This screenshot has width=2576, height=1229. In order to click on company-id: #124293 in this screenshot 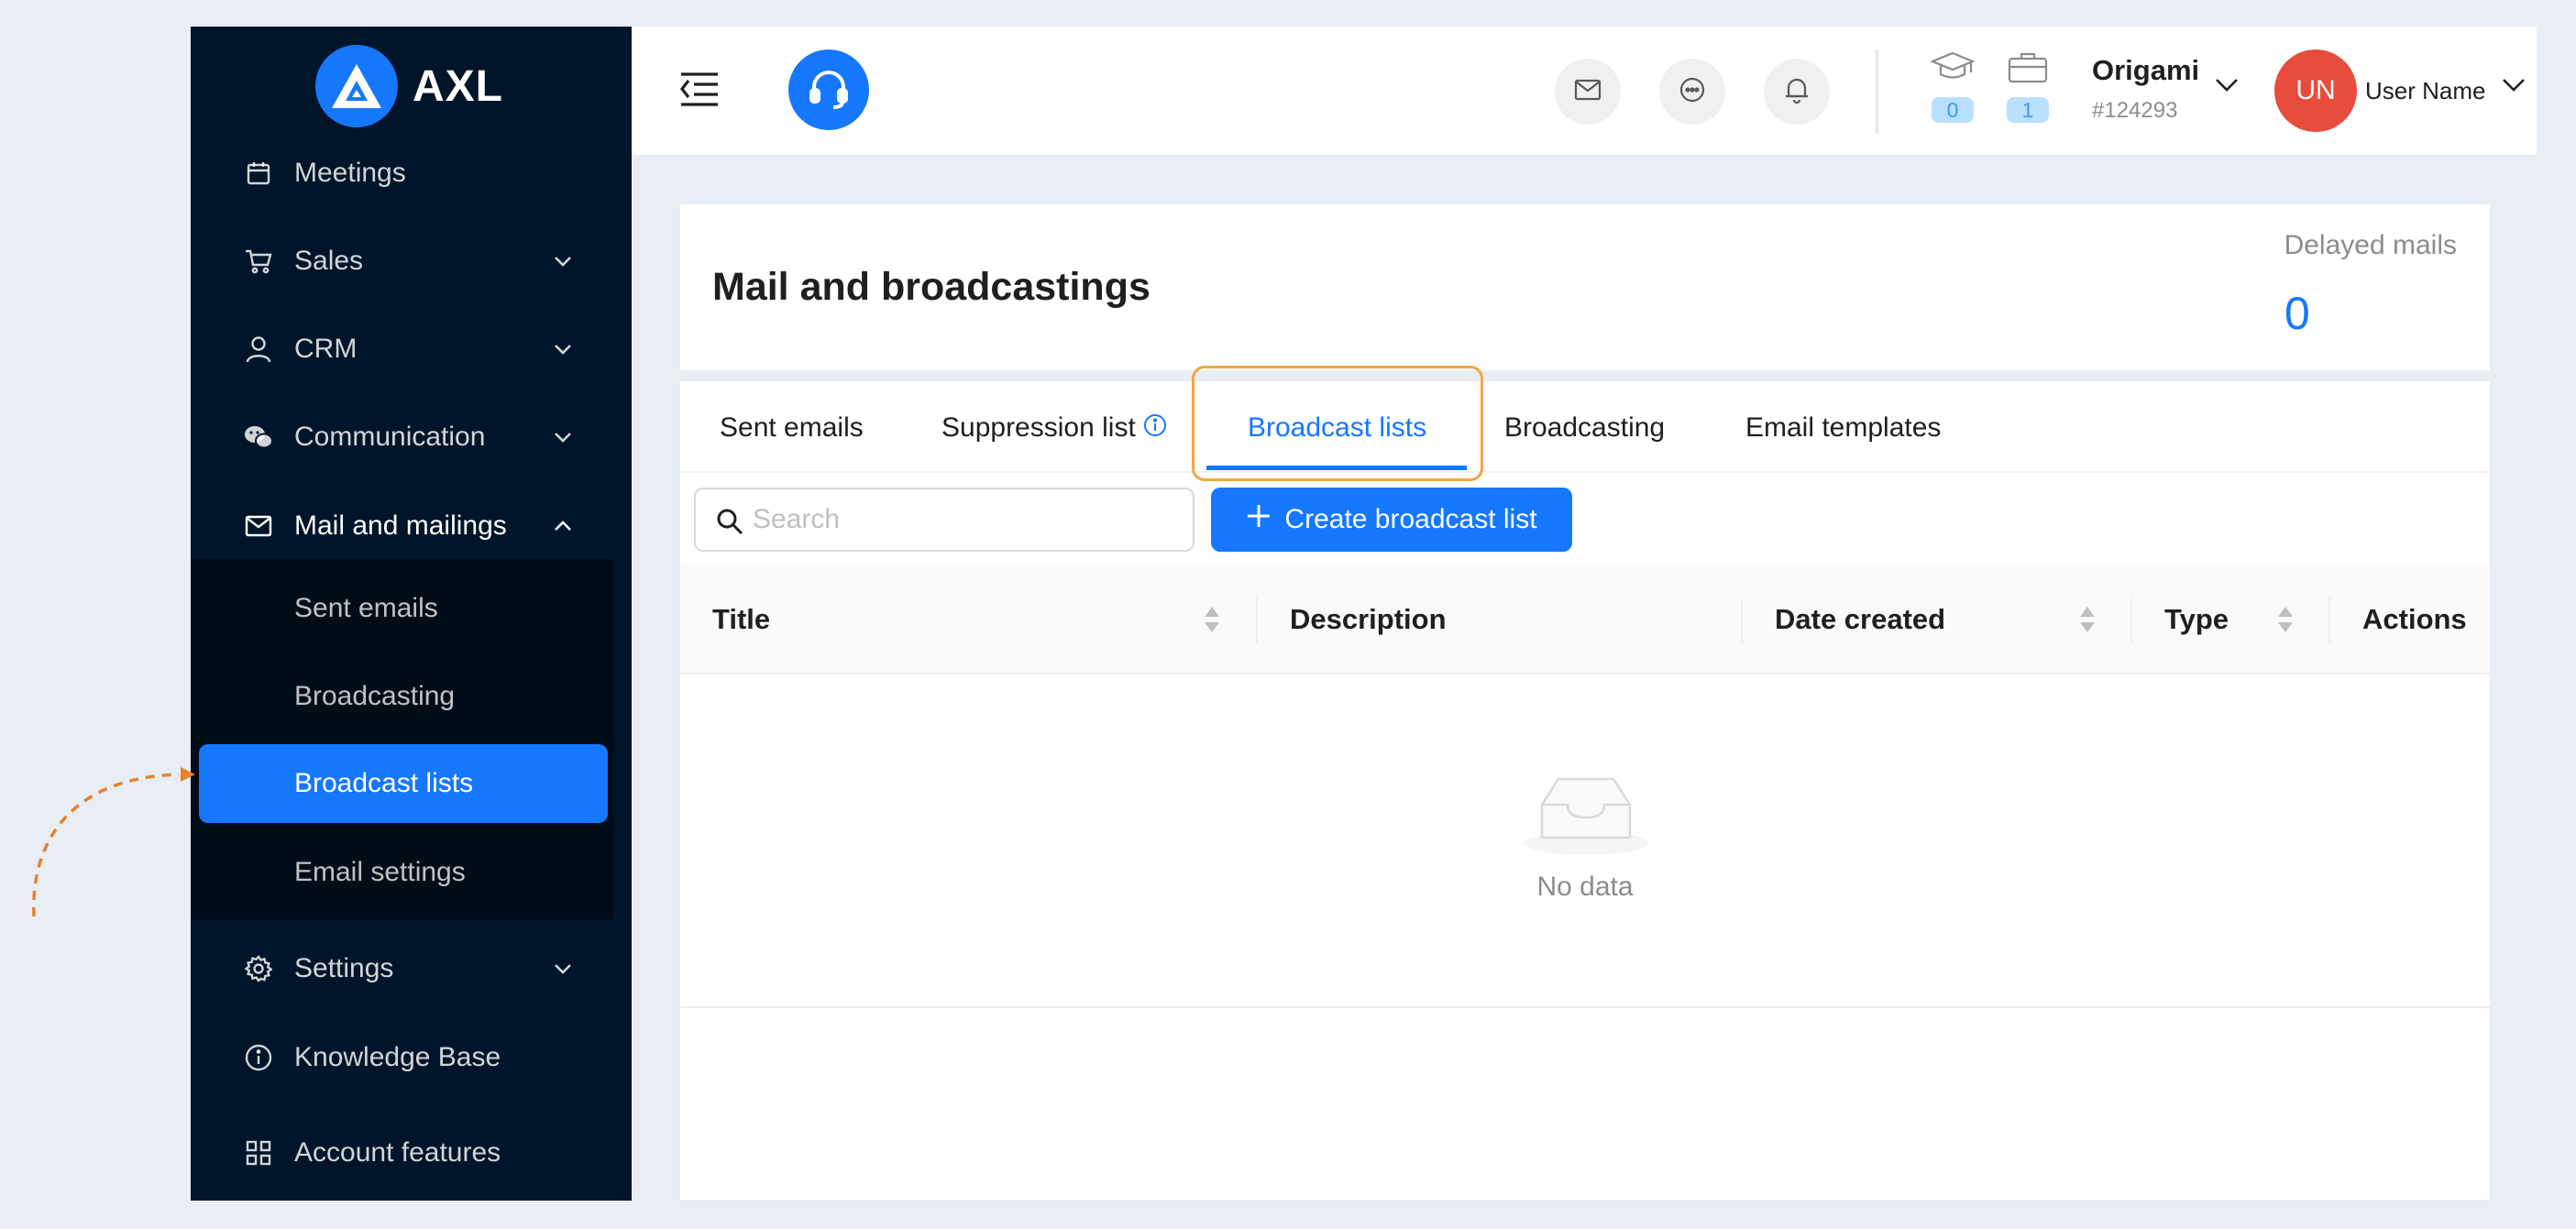, I will do `click(2135, 110)`.